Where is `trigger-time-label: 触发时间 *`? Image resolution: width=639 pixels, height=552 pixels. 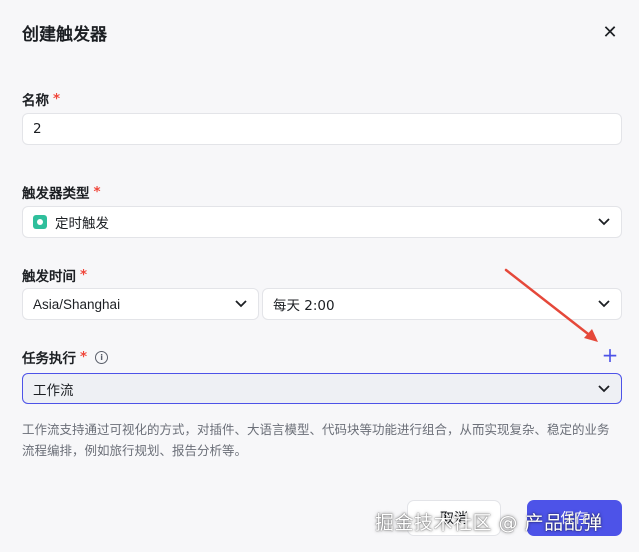 trigger-time-label: 触发时间 * is located at coordinates (54, 275).